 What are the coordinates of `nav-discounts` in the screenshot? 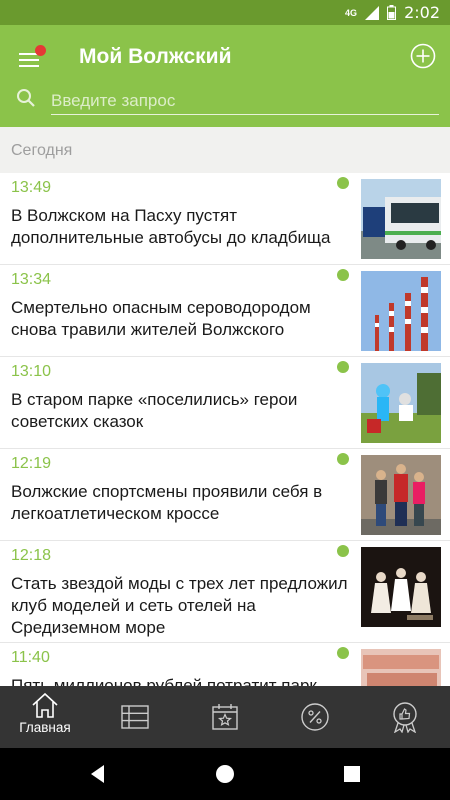 It's located at (315, 717).